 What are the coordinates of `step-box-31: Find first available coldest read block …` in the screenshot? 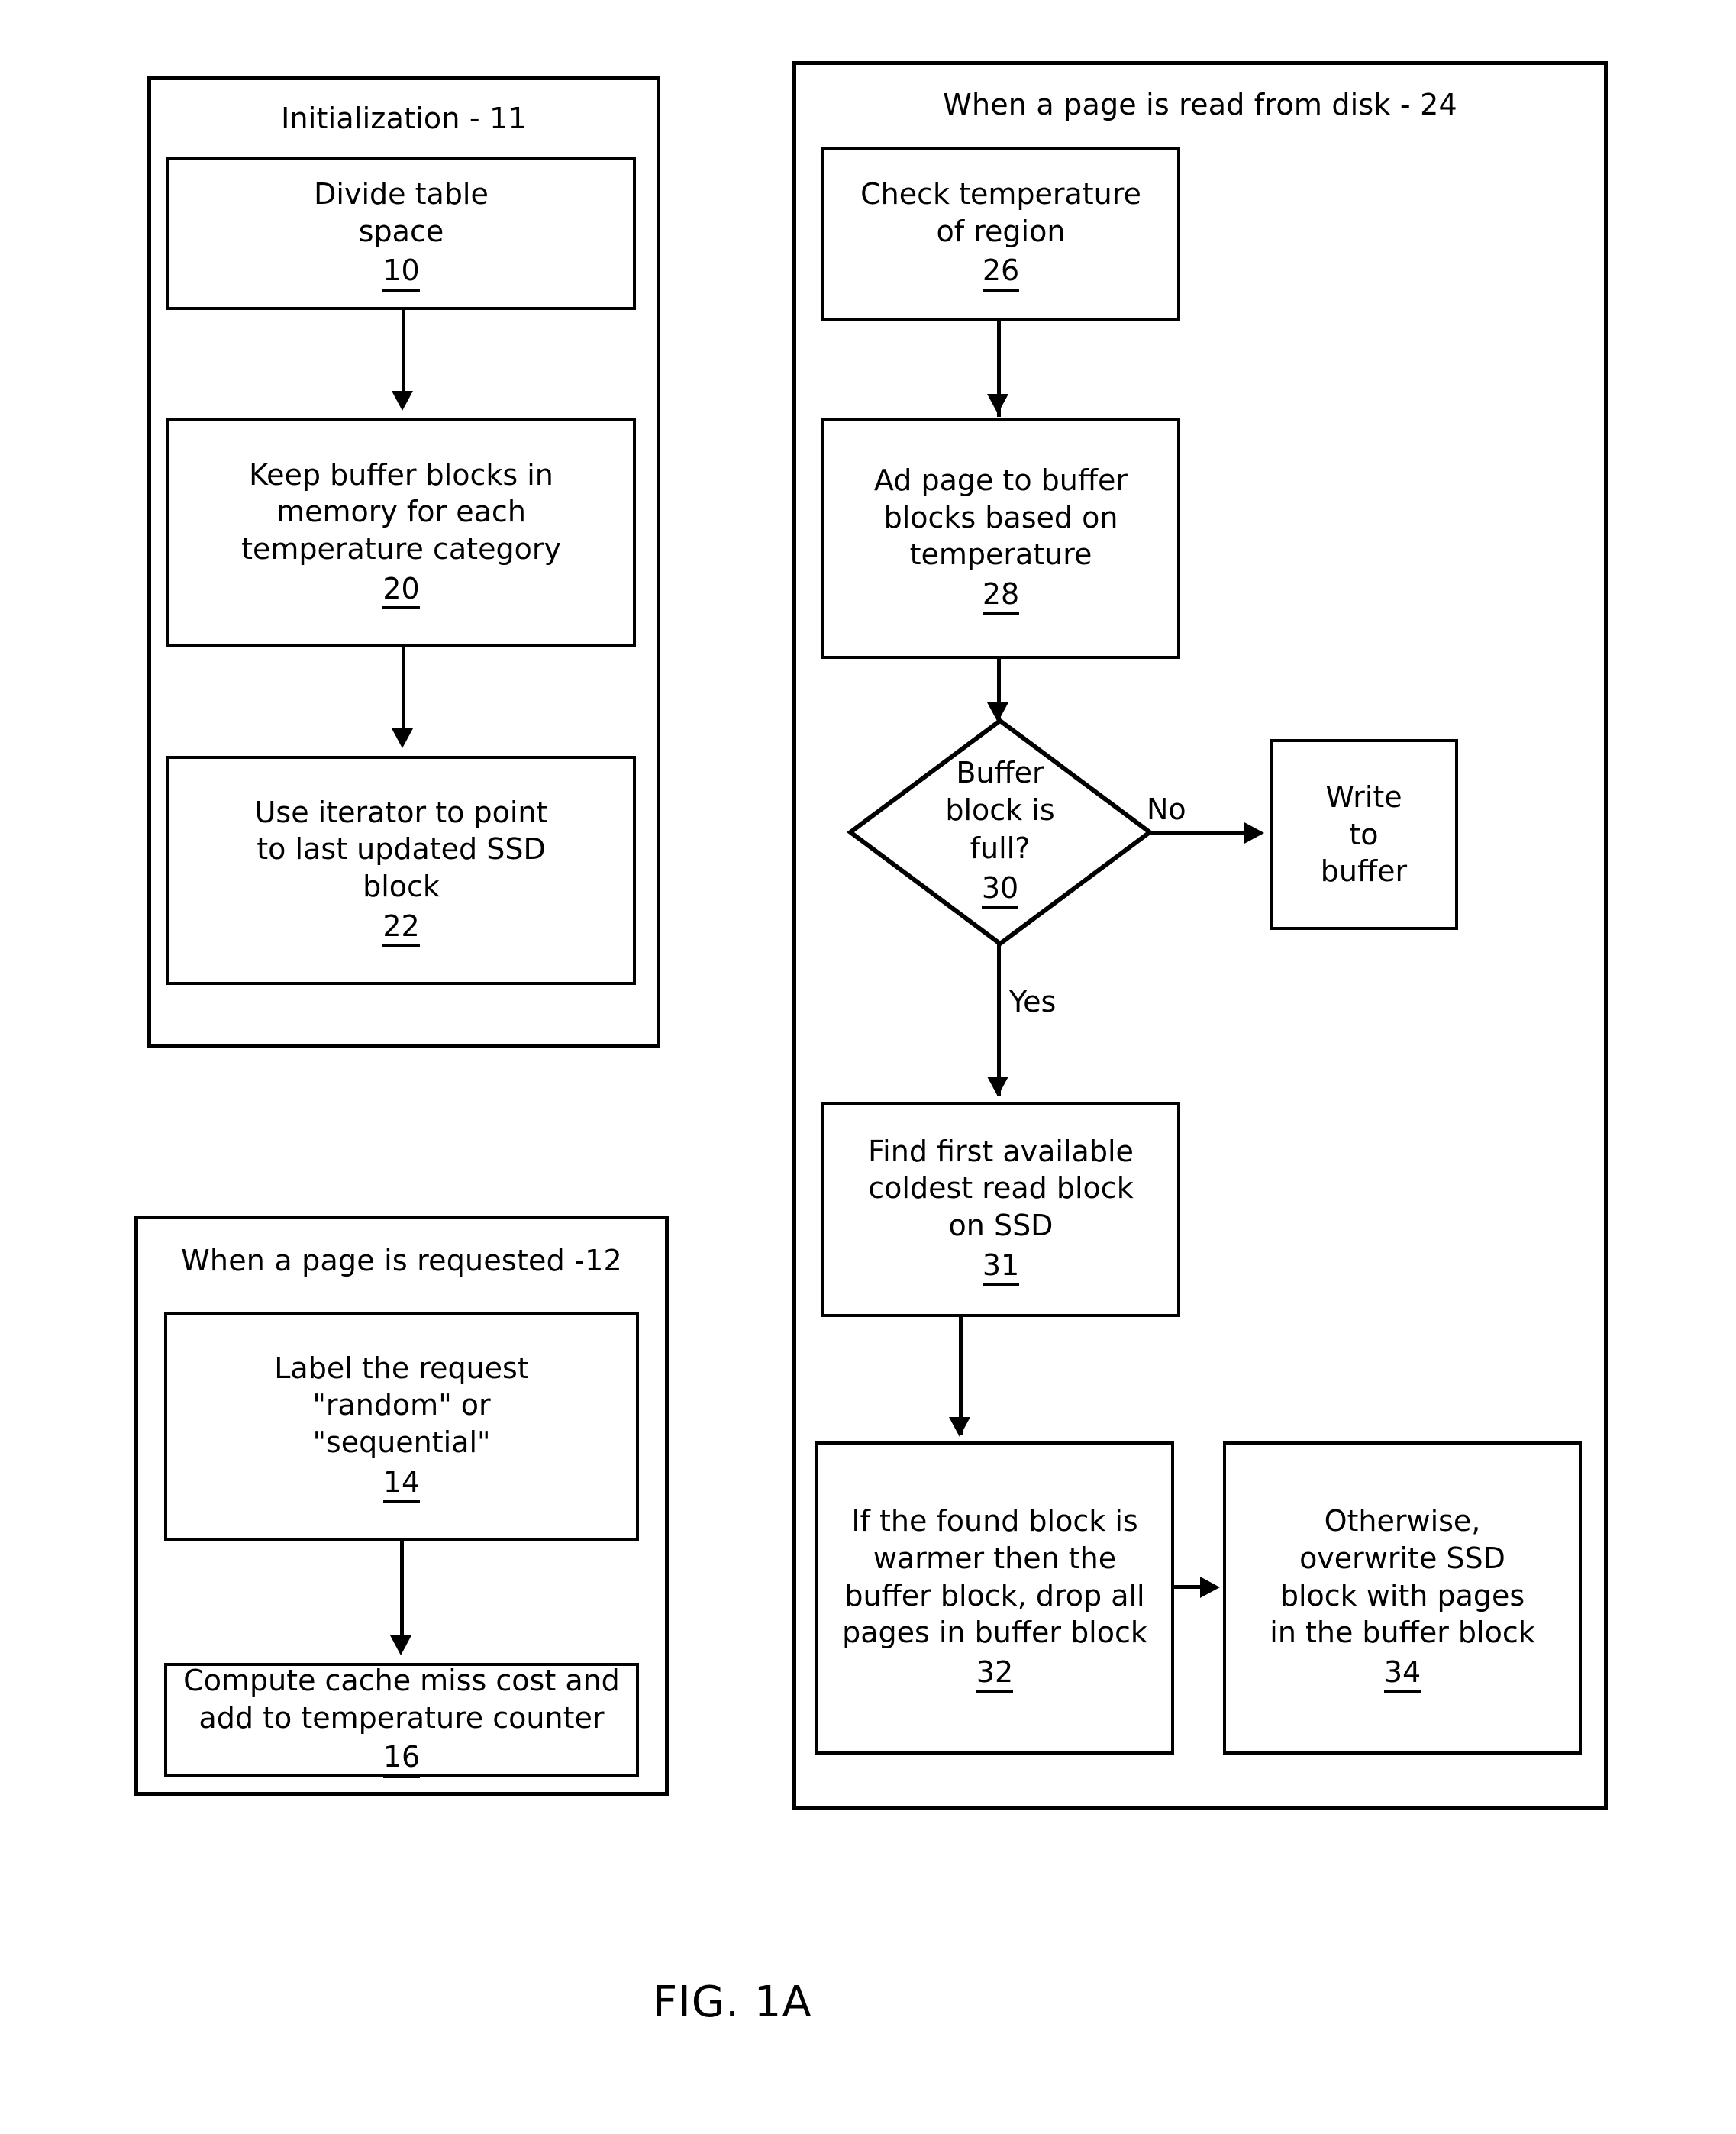 It's located at (1001, 1209).